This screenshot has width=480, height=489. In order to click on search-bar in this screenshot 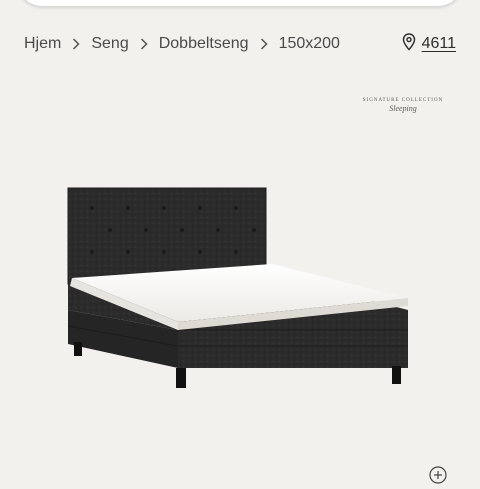, I will do `click(240, 3)`.